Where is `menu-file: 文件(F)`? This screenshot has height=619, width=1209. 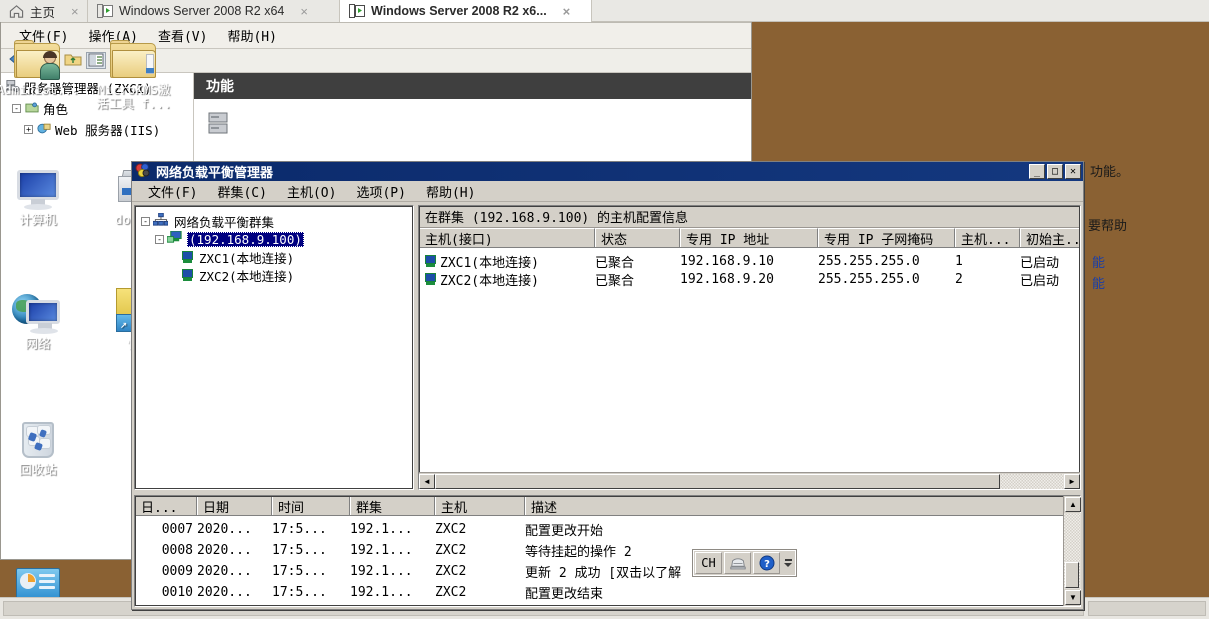 menu-file: 文件(F) is located at coordinates (172, 191).